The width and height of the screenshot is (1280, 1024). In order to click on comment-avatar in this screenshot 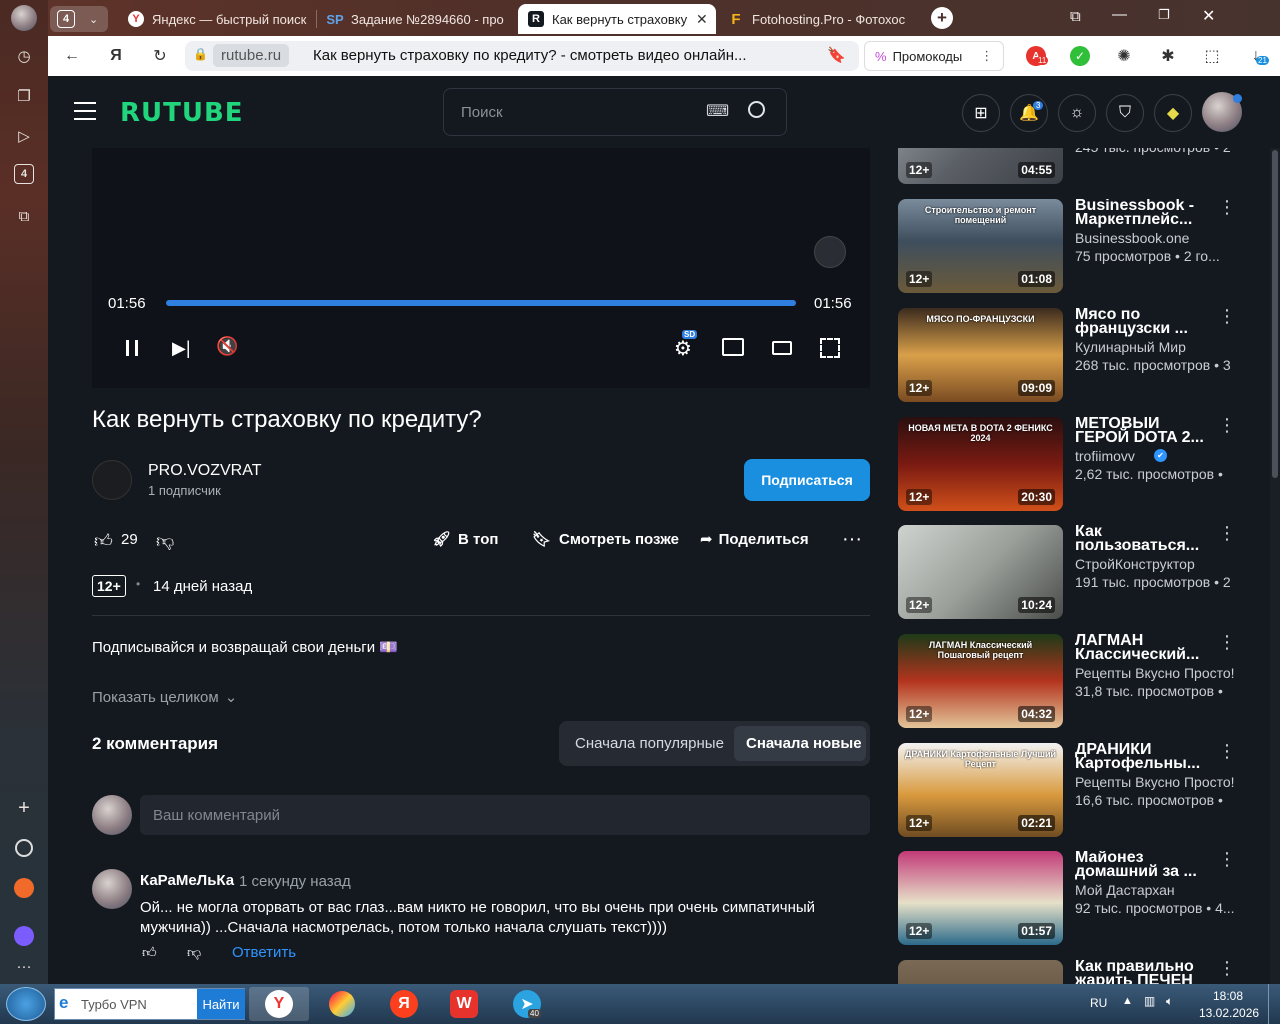, I will do `click(112, 889)`.